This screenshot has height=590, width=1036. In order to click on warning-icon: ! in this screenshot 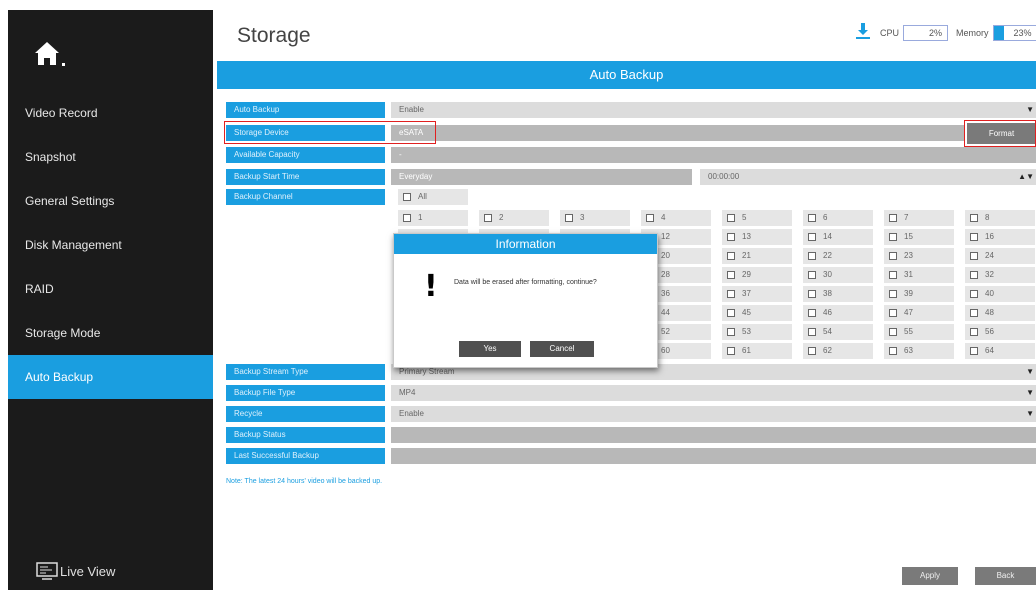, I will do `click(431, 286)`.